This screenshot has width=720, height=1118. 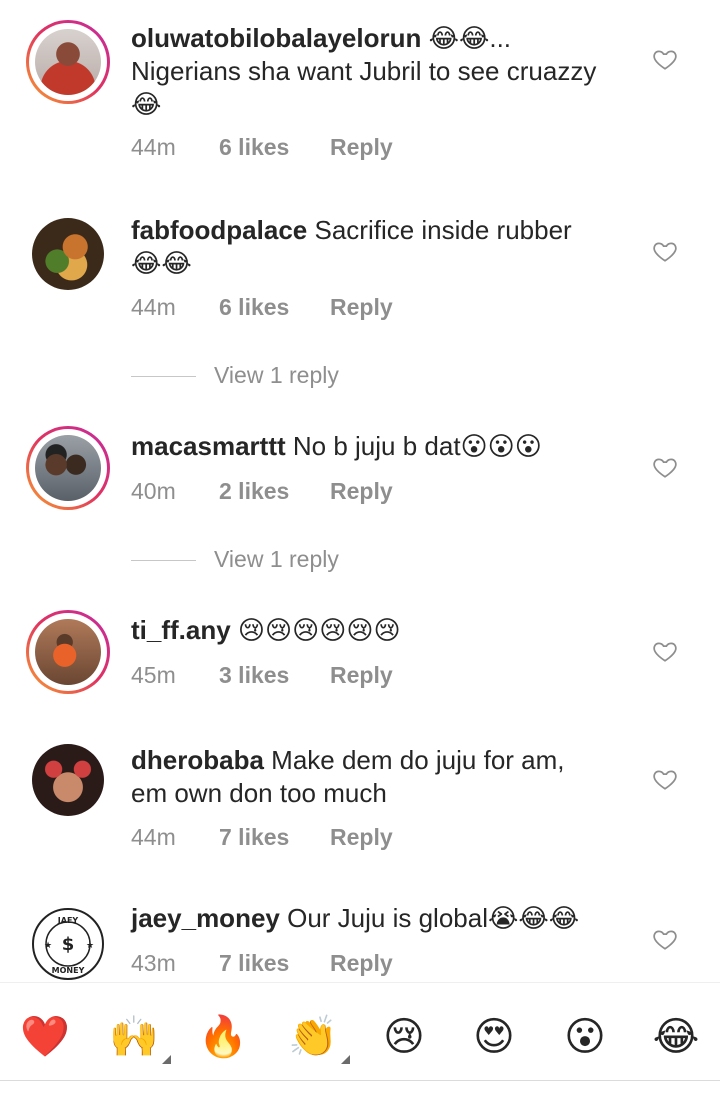 I want to click on reaction-fire: 🔥, so click(x=223, y=1035).